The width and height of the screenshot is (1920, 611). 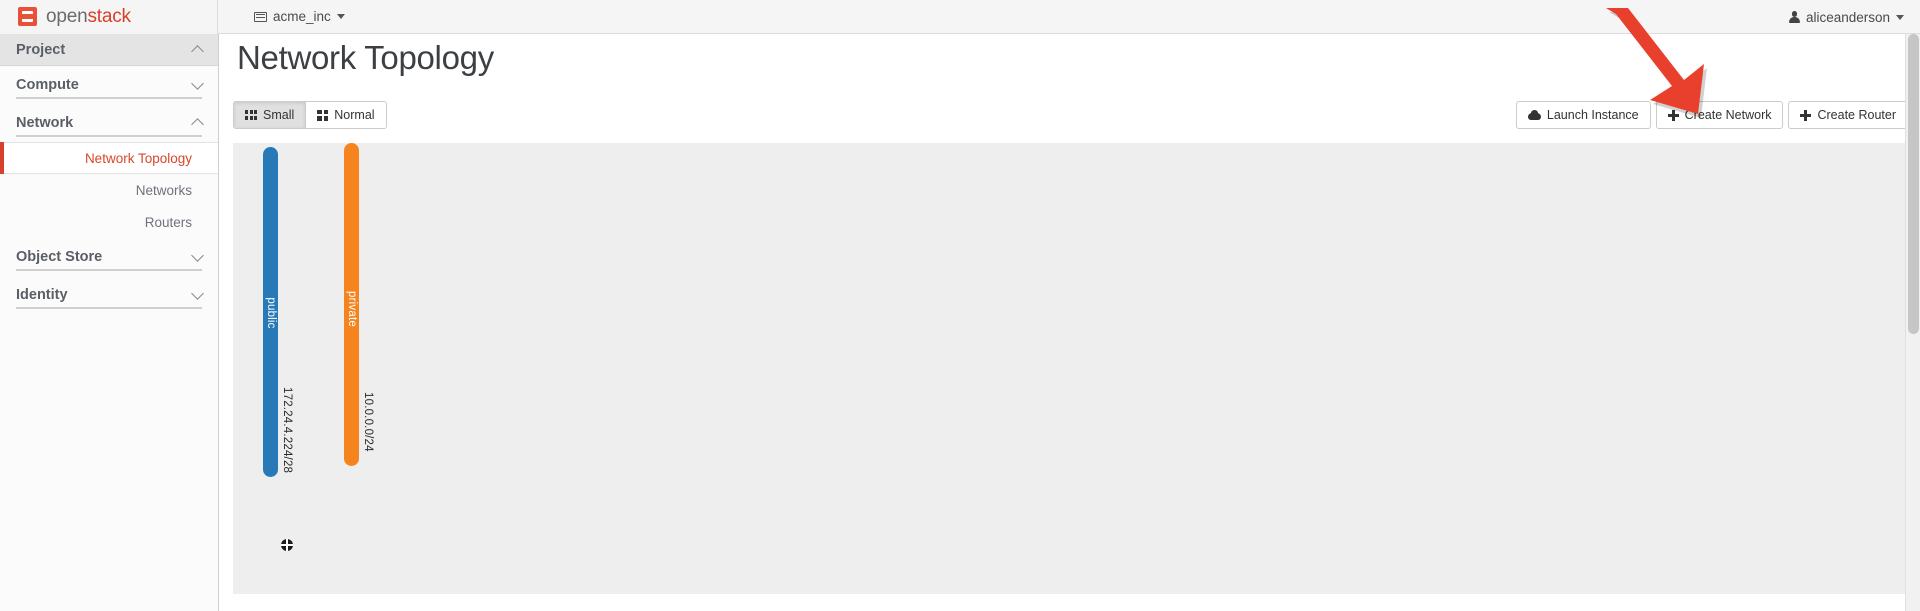 I want to click on create-router-button: Create Router, so click(x=1848, y=115).